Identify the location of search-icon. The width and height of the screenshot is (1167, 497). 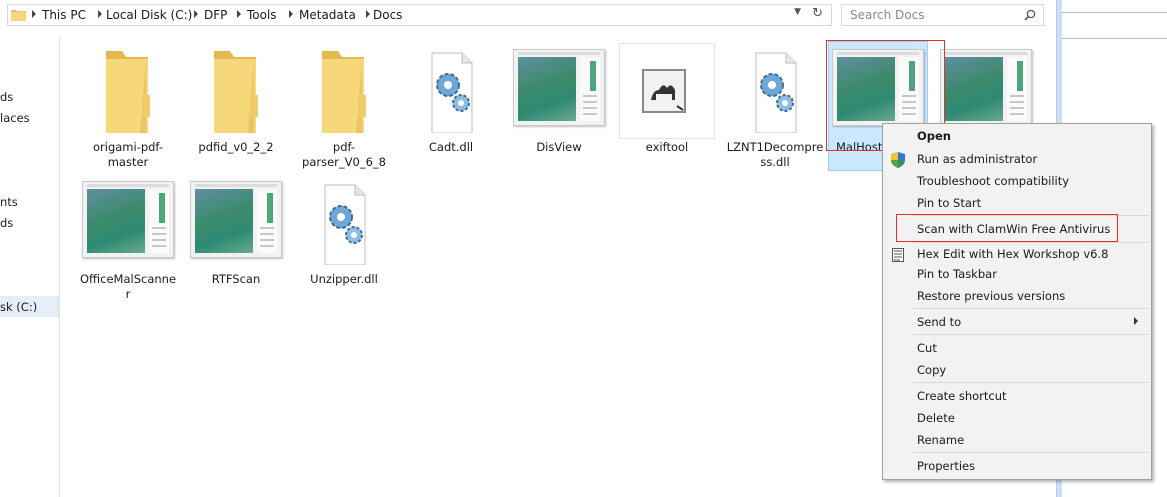
(1030, 15).